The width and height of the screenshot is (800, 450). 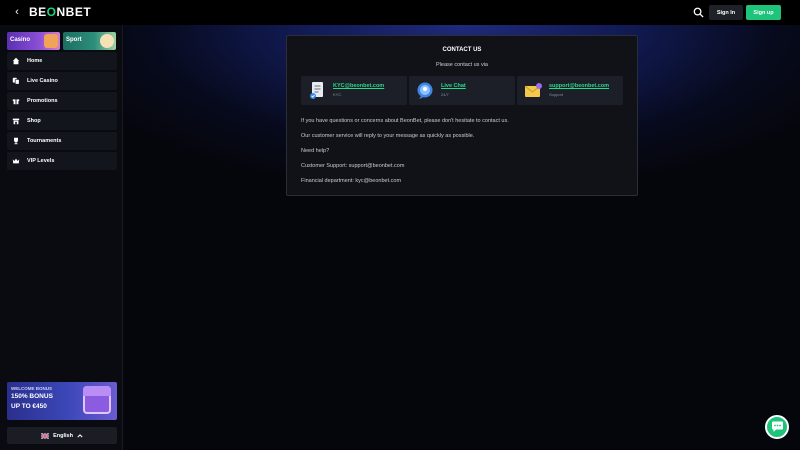 What do you see at coordinates (353, 166) in the screenshot?
I see `contact-text-customer-support: Customer Support: support@beonbet.com` at bounding box center [353, 166].